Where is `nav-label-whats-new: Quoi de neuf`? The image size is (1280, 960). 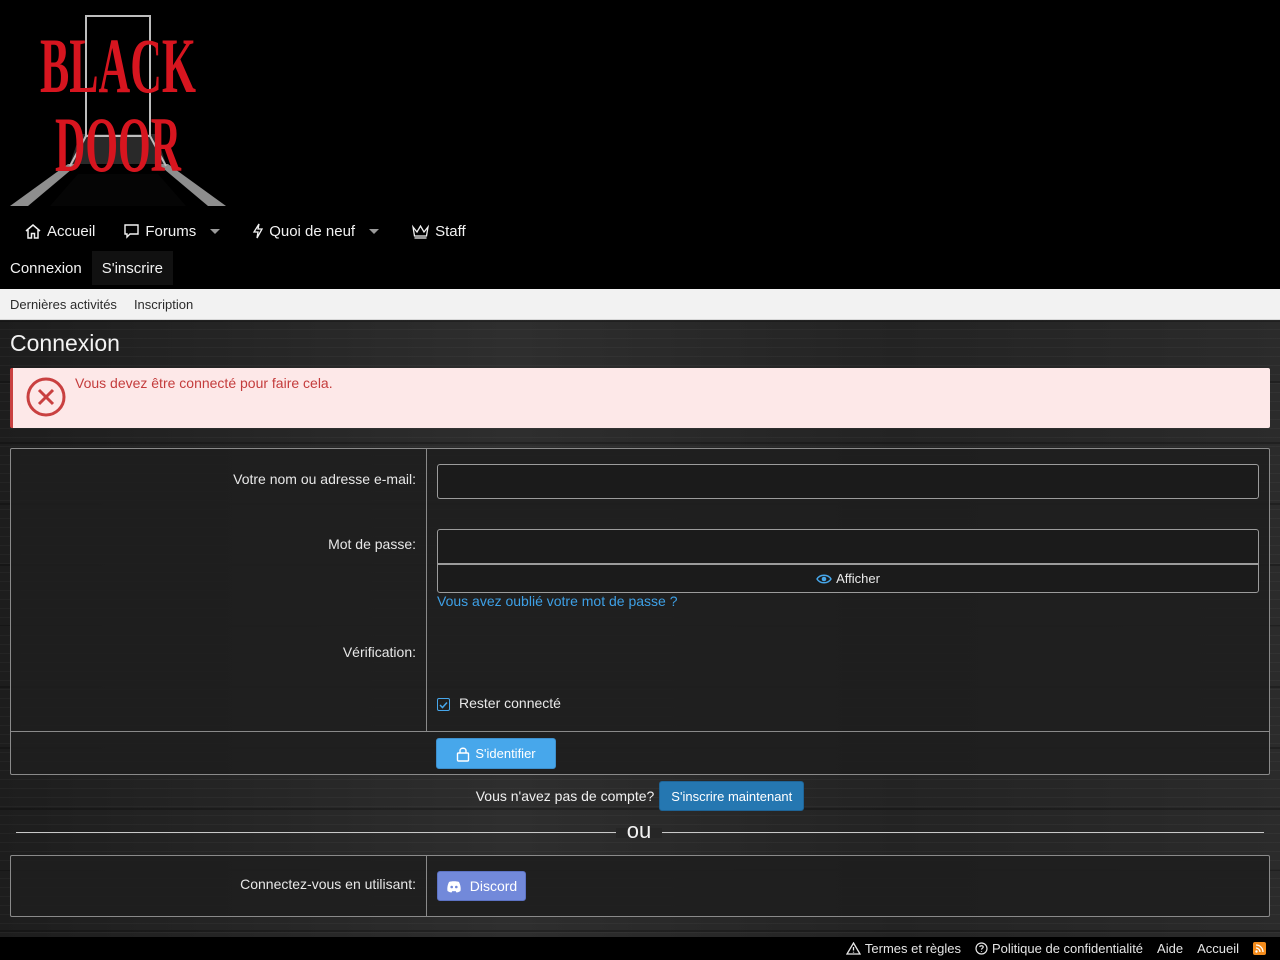
nav-label-whats-new: Quoi de neuf is located at coordinates (312, 231).